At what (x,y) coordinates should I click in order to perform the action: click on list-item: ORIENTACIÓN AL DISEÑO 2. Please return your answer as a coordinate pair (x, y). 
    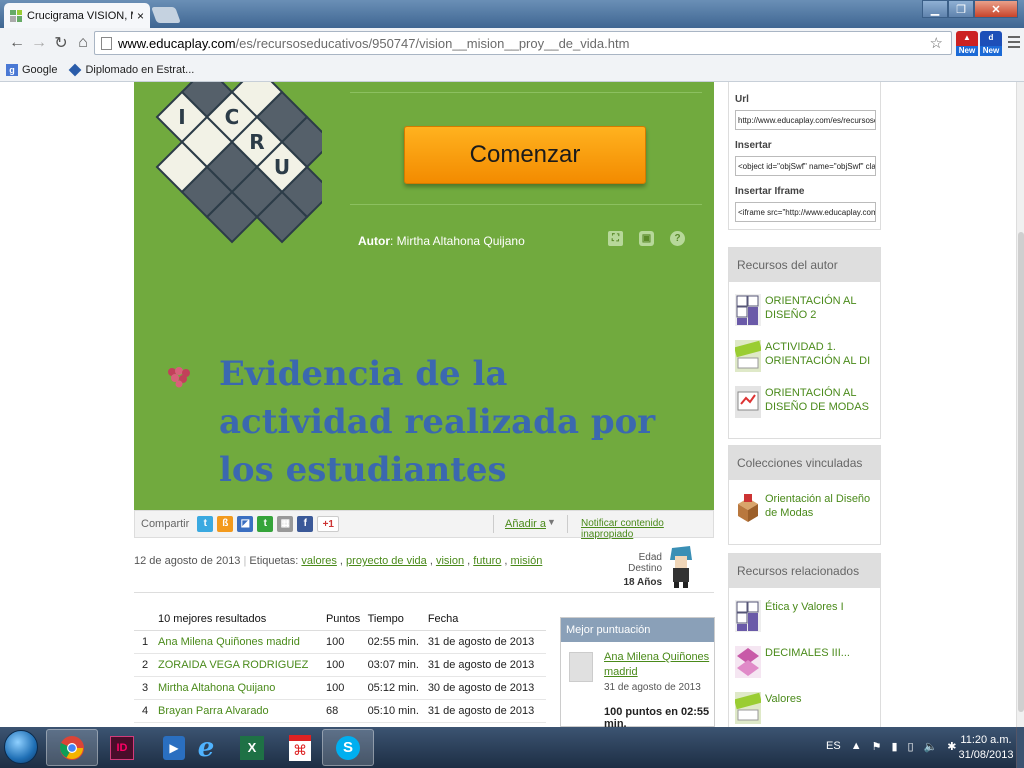
    Looking at the image, I should click on (805, 310).